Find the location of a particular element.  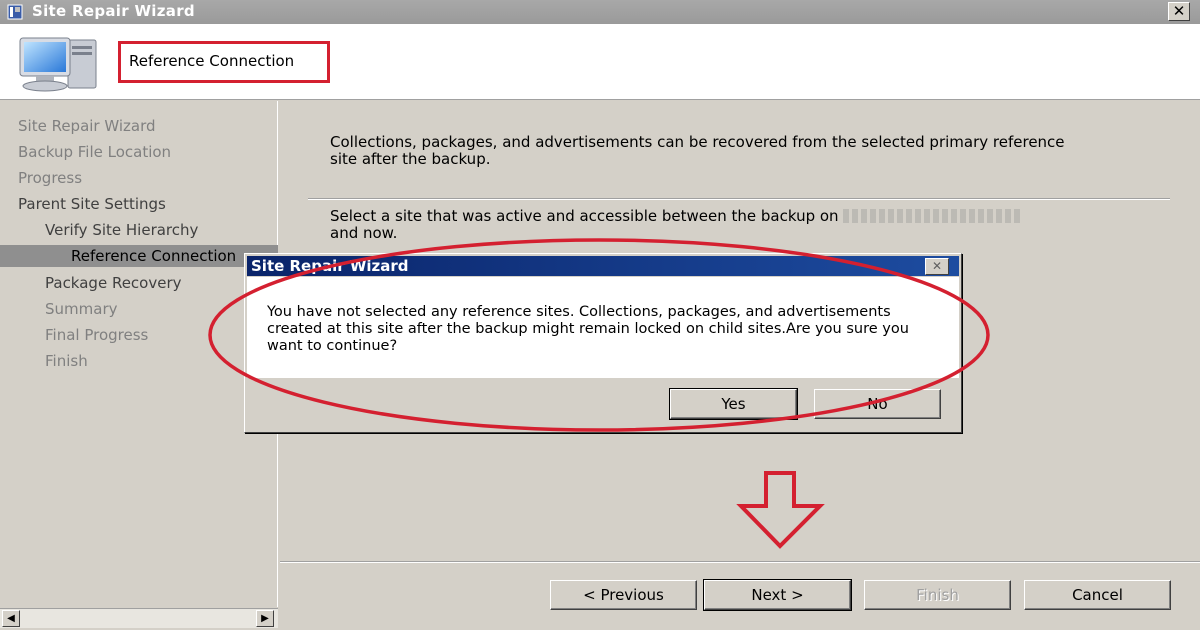

dialog-yes-button: Yes is located at coordinates (733, 404).